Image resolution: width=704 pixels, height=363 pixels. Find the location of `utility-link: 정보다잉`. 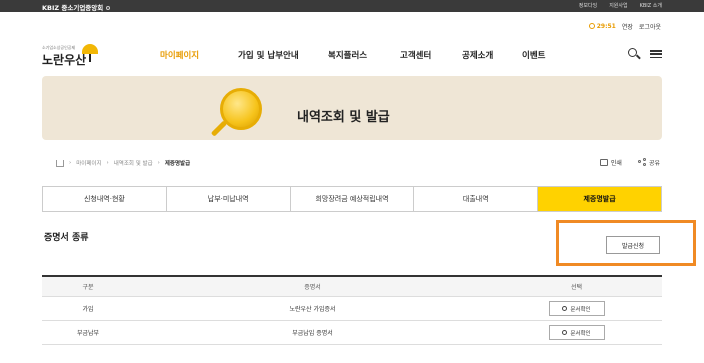

utility-link: 정보다잉 is located at coordinates (588, 5).